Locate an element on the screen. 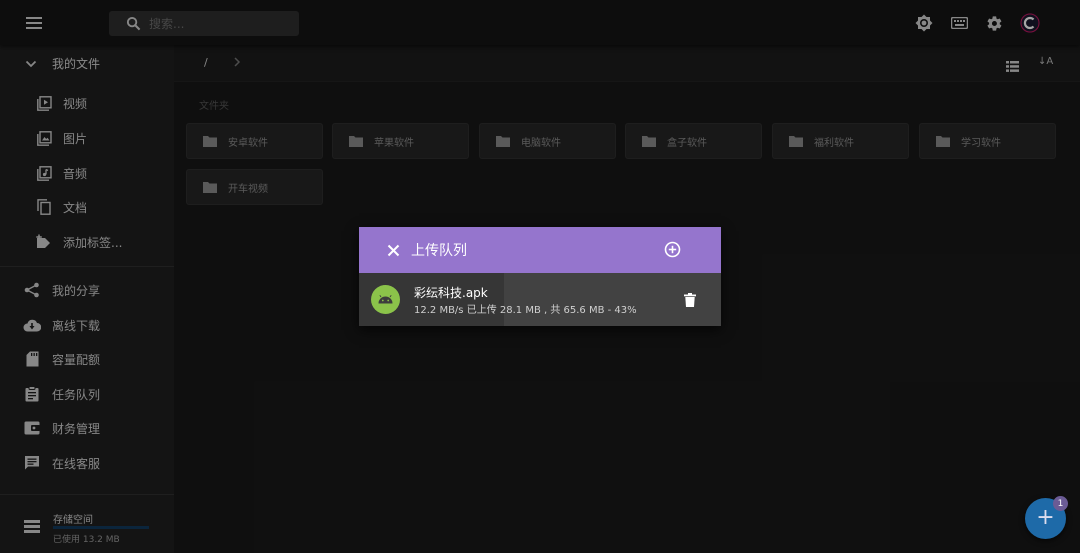 This screenshot has height=553, width=1080. add-circle-icon is located at coordinates (672, 249).